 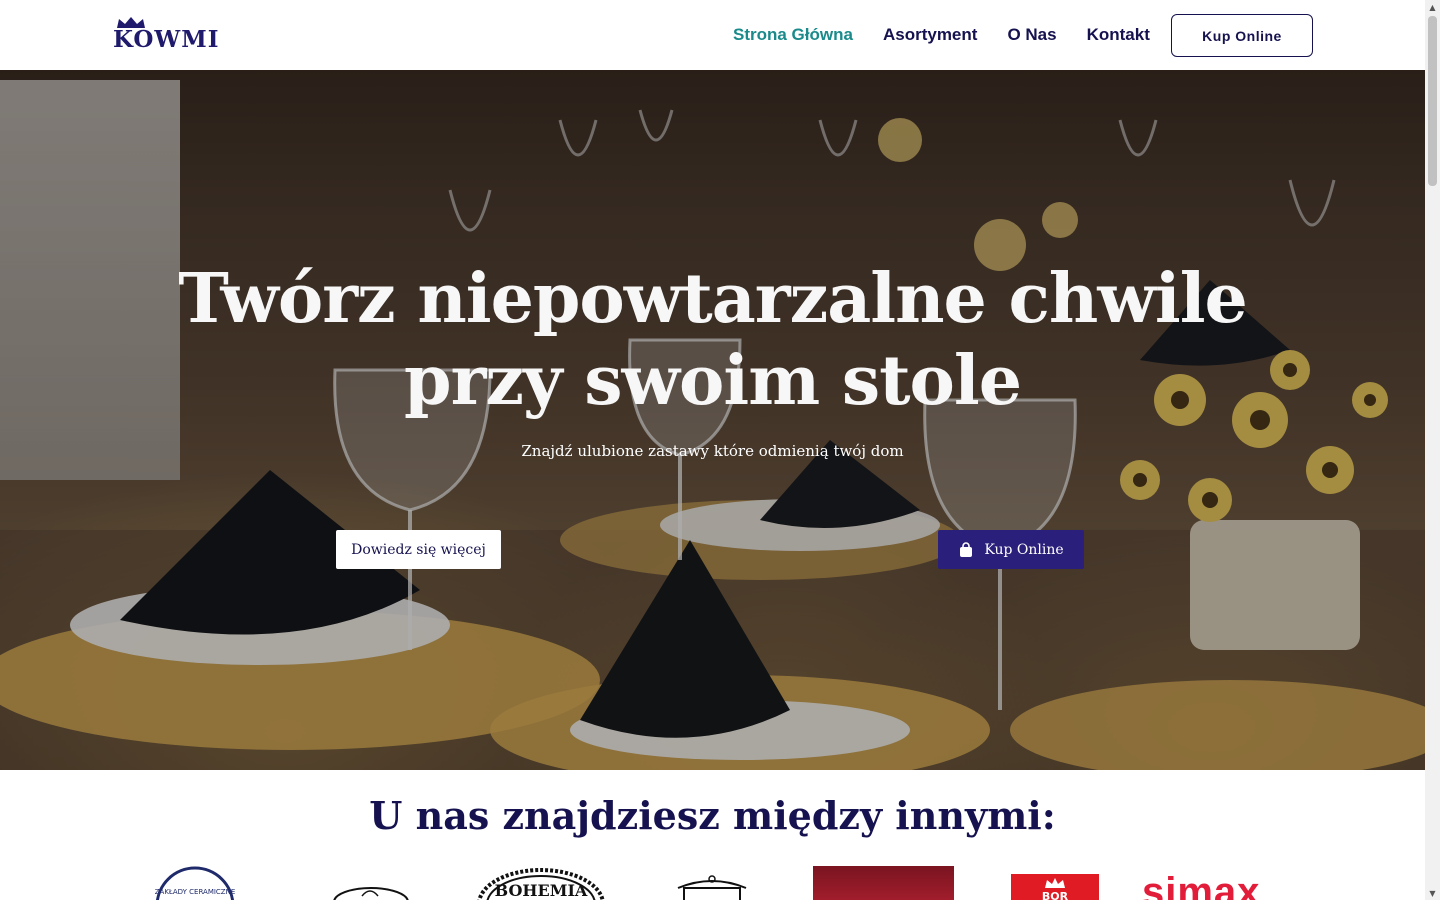 I want to click on zaklady-ceramiczne-logo-mark: ZAKŁADY CERAMICZNE, so click(x=195, y=883).